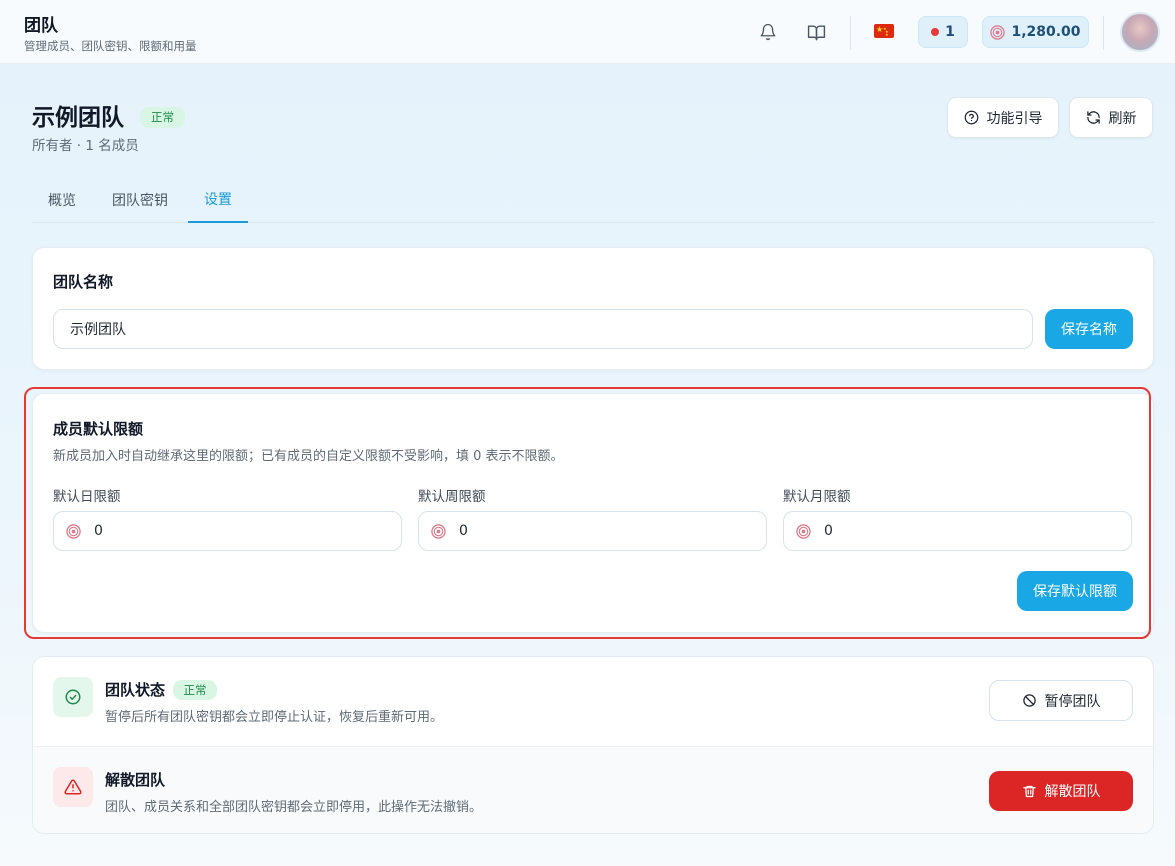 This screenshot has width=1175, height=866. What do you see at coordinates (1029, 700) in the screenshot?
I see `ban-icon` at bounding box center [1029, 700].